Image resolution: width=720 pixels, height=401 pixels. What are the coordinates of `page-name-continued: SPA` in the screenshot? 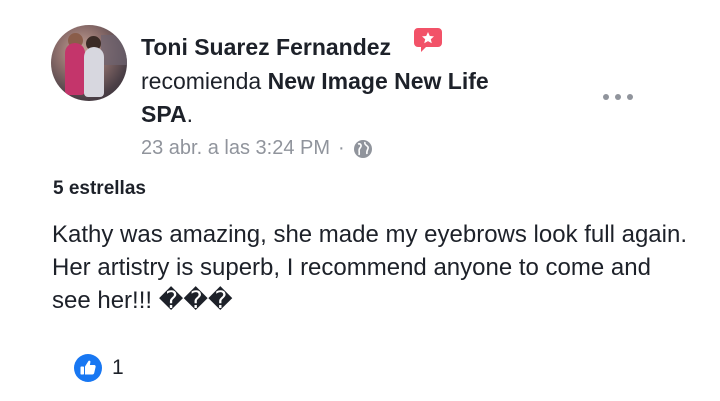 It's located at (164, 114).